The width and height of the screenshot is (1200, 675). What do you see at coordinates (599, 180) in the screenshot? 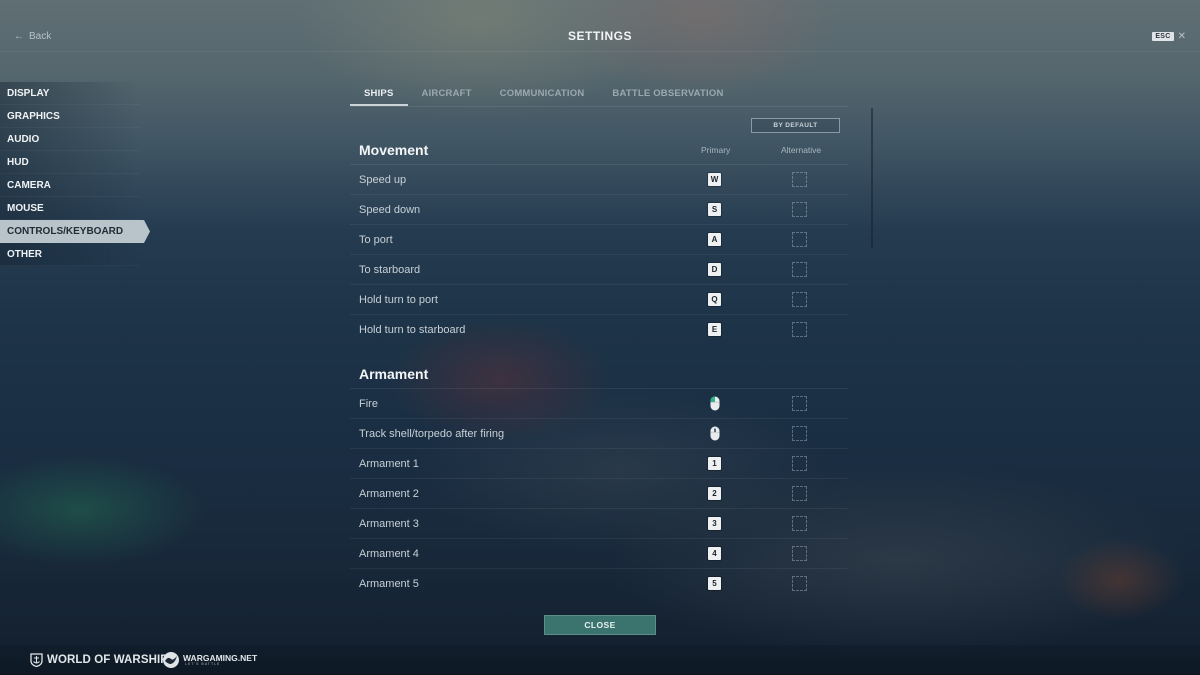
I see `keybinding-row-speed-up: Speed up W` at bounding box center [599, 180].